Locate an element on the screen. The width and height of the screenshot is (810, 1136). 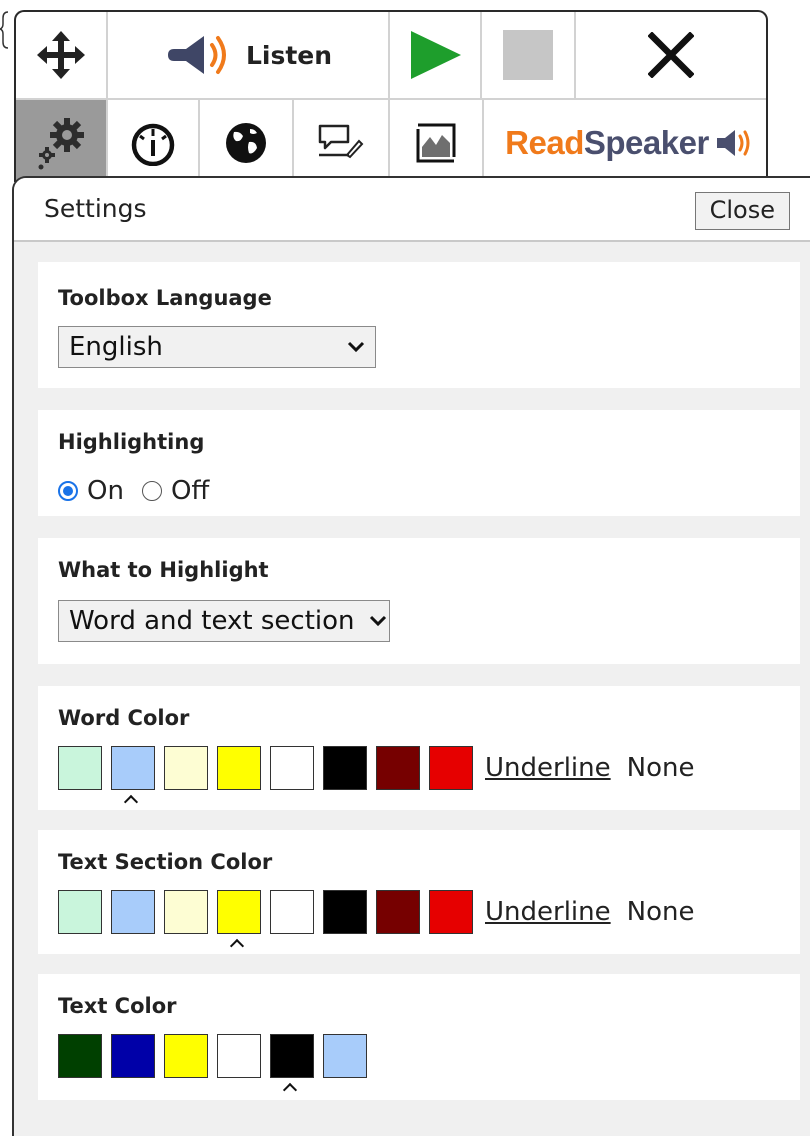
logo-speaker-icon is located at coordinates (733, 143).